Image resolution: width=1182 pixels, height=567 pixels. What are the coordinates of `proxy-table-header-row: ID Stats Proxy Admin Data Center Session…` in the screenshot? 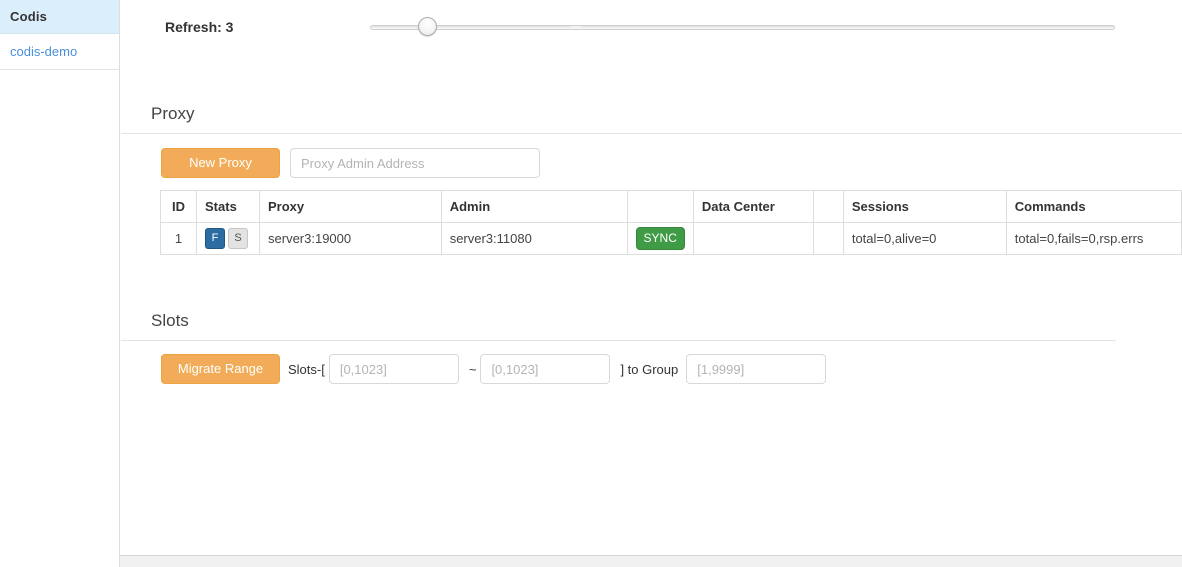 It's located at (670, 206).